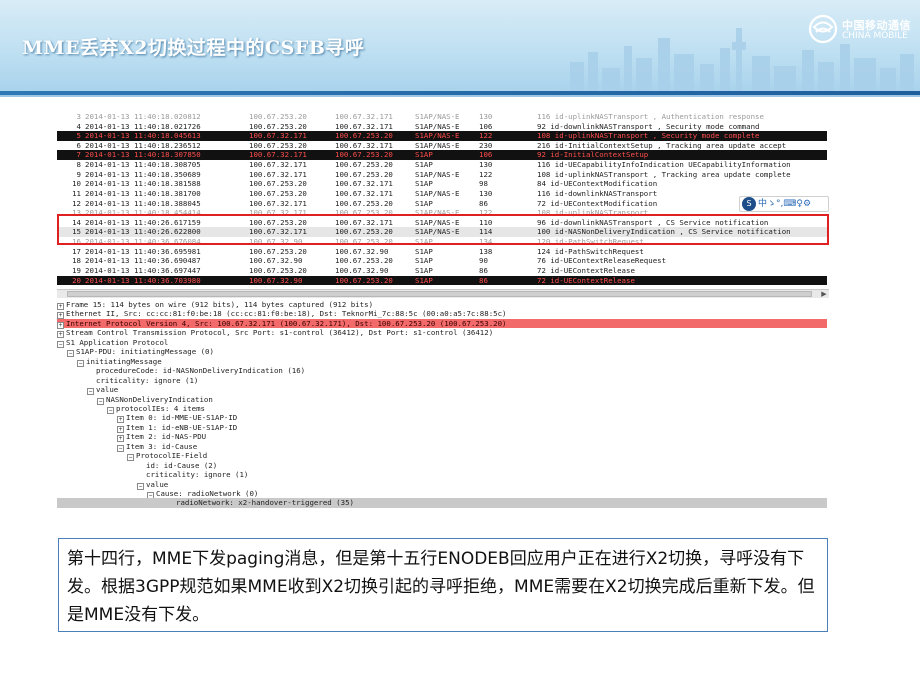  I want to click on detail-tree-row: − initiatingMessage, so click(442, 361).